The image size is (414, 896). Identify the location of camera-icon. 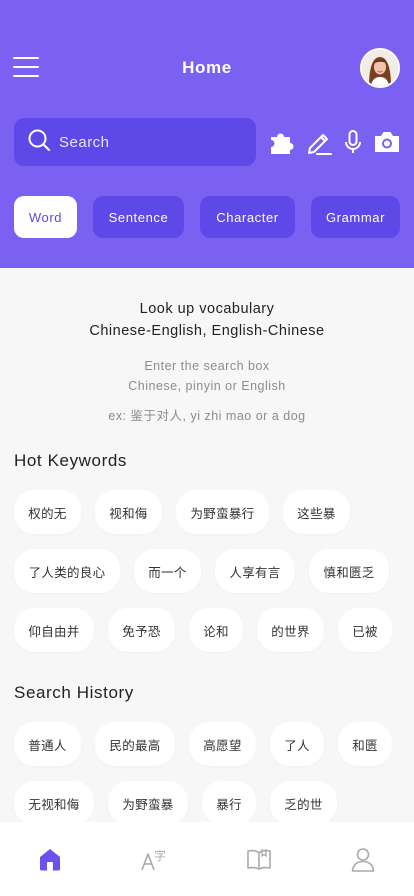
(387, 142).